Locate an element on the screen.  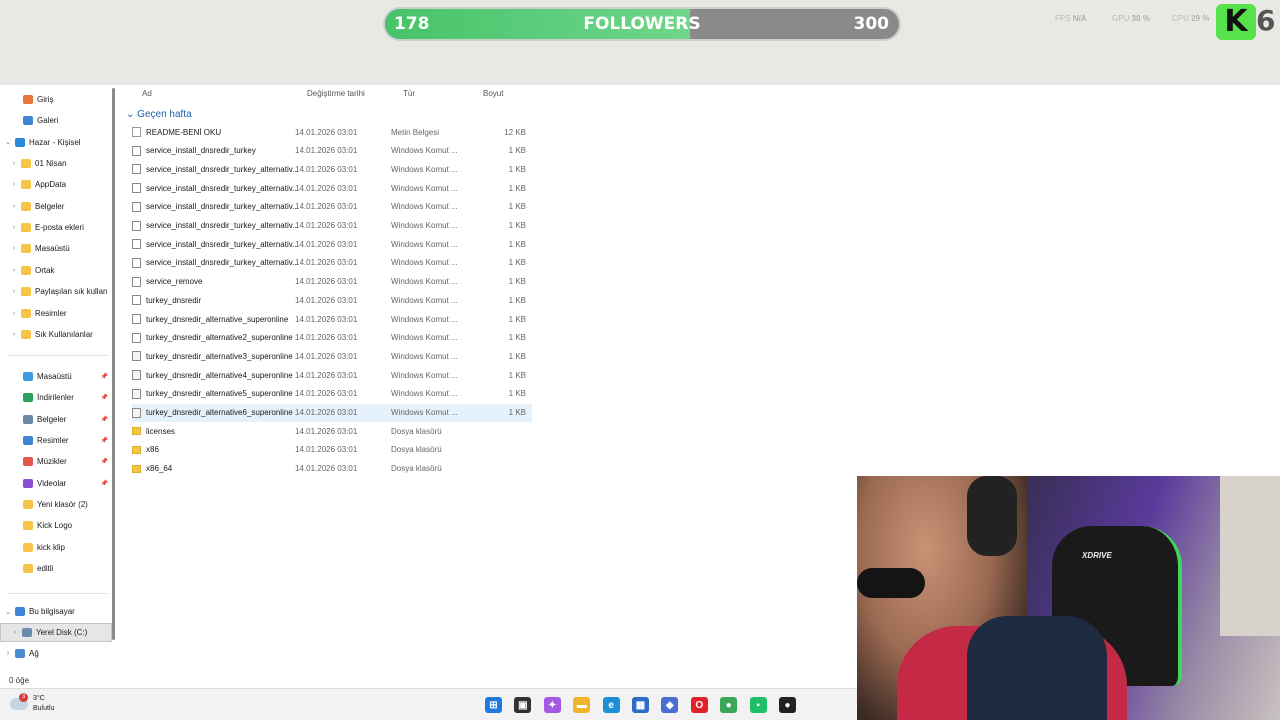
sidebar-item-label: editli is located at coordinates (45, 569).